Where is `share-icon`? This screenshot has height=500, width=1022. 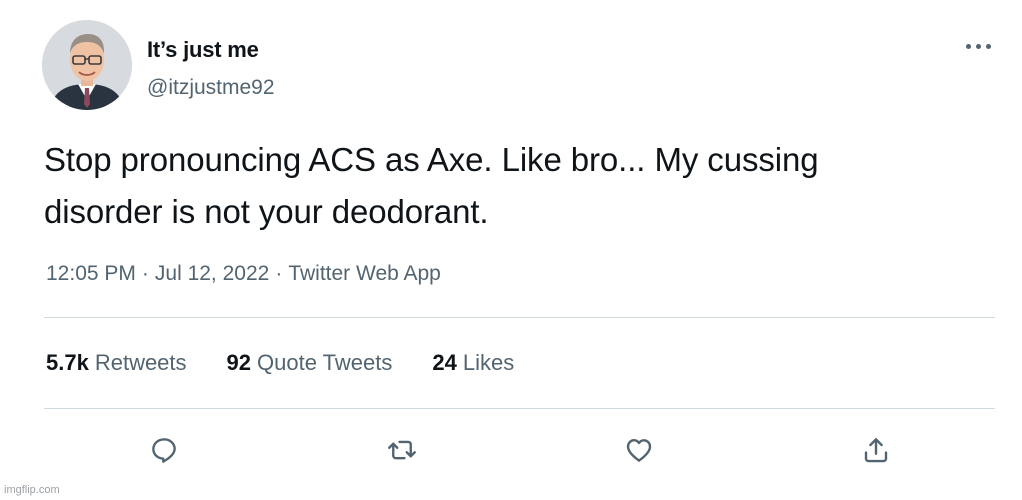 share-icon is located at coordinates (876, 450).